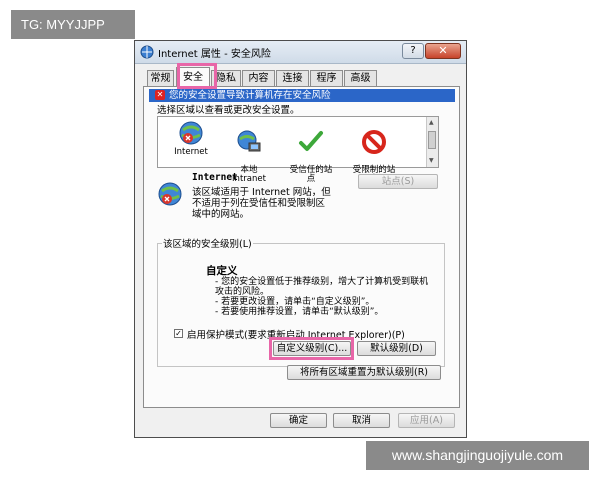 The image size is (600, 480). Describe the element at coordinates (361, 420) in the screenshot. I see `cancel-button: 取消` at that location.